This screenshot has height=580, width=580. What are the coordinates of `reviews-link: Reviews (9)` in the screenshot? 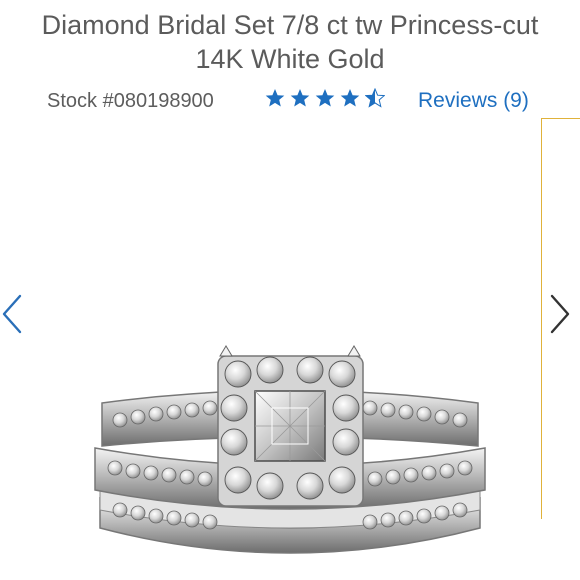 It's located at (473, 101).